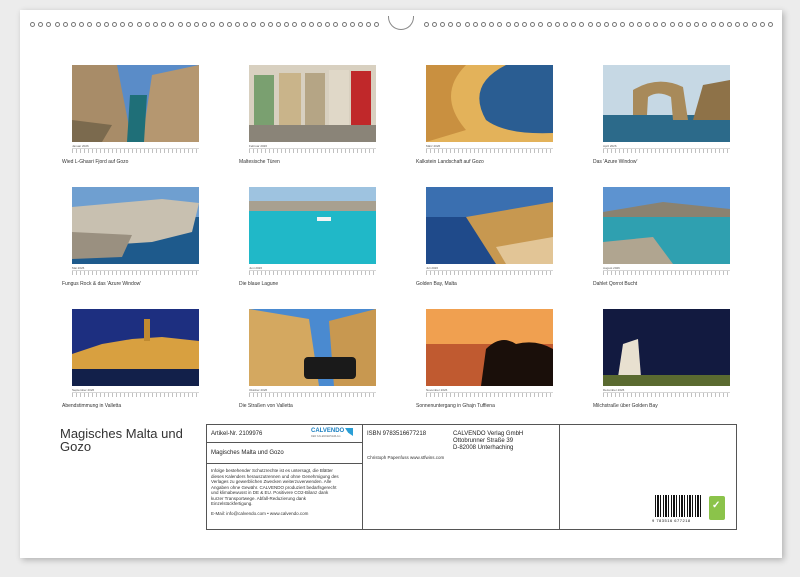  What do you see at coordinates (92, 406) in the screenshot?
I see `photo-caption: Abendstimmung in Valletta` at bounding box center [92, 406].